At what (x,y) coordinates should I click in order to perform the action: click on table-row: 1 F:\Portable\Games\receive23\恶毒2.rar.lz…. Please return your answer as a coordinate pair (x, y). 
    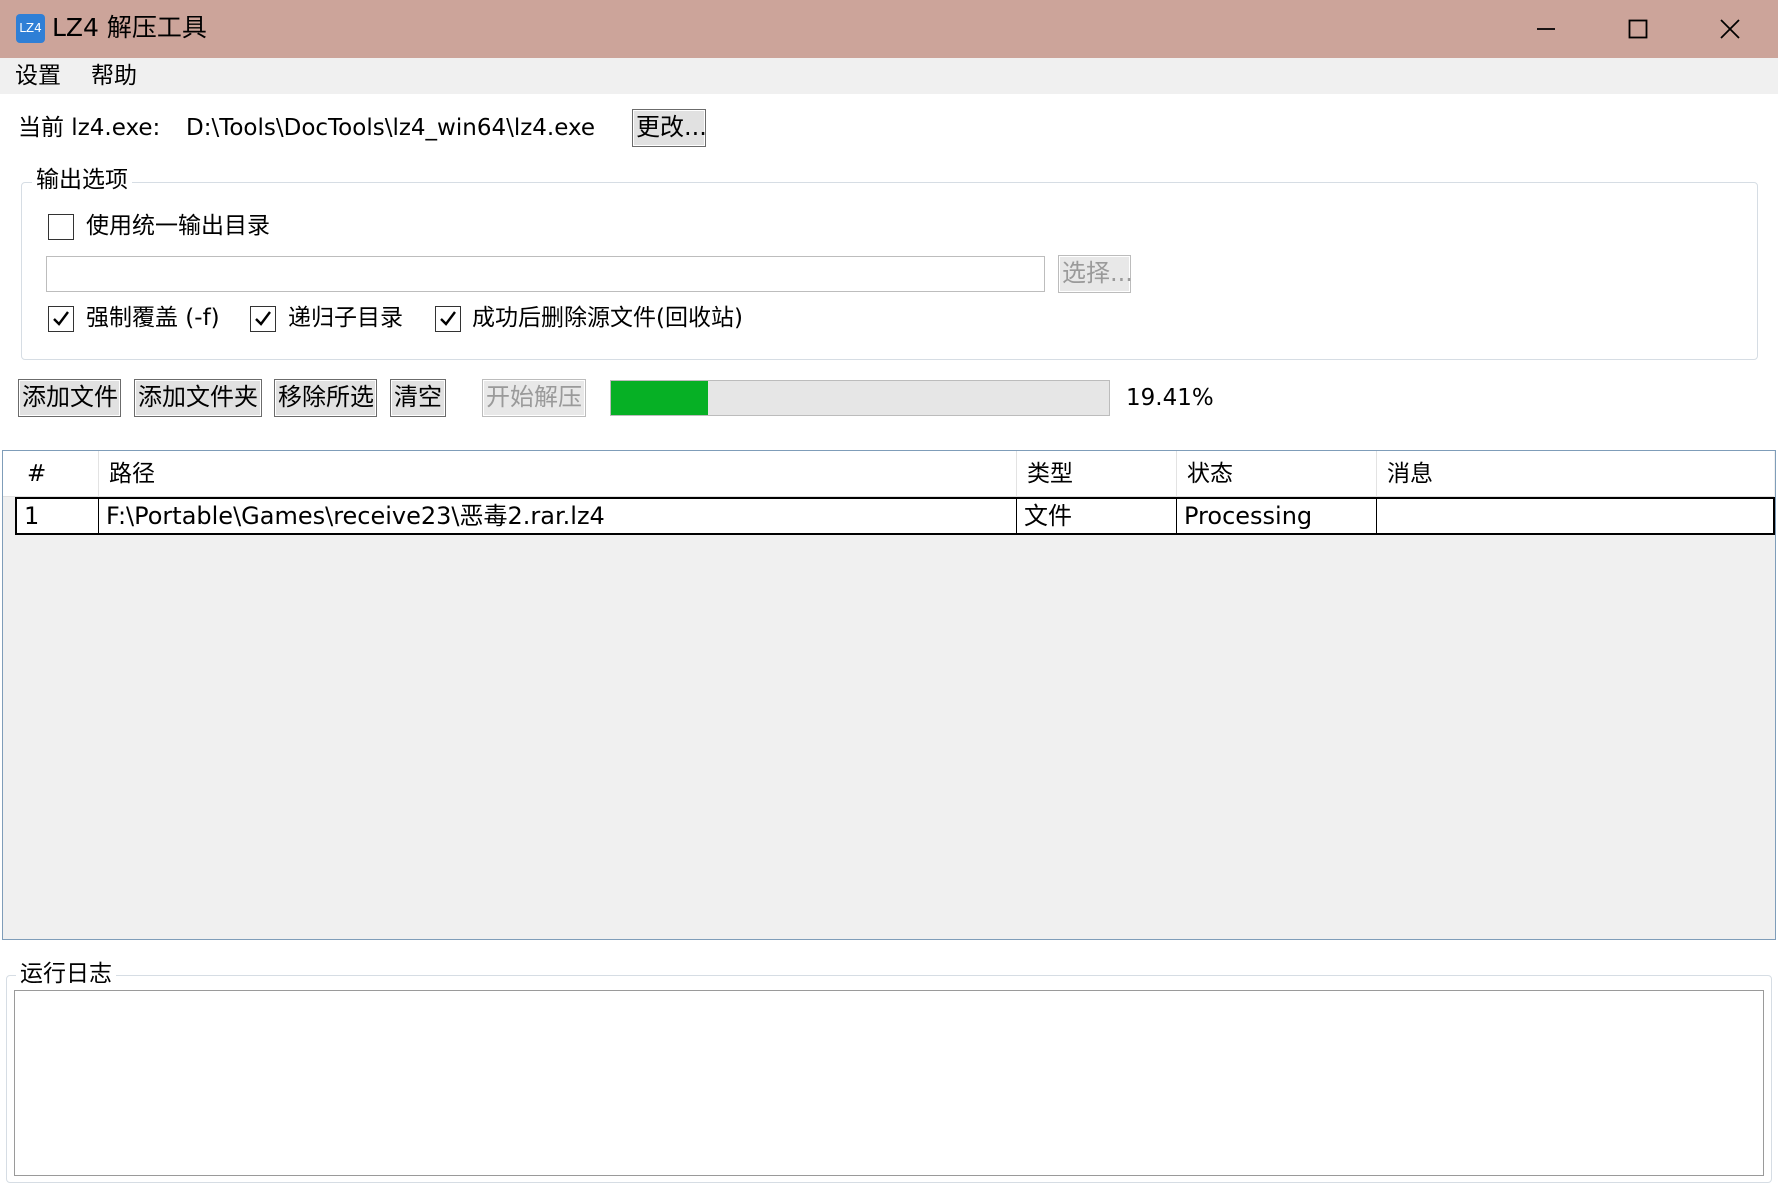
    Looking at the image, I should click on (895, 516).